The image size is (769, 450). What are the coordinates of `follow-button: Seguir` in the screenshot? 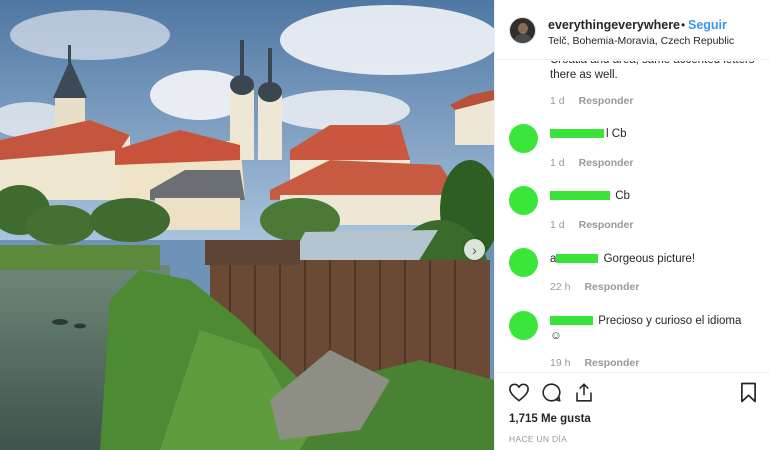 It's located at (707, 25).